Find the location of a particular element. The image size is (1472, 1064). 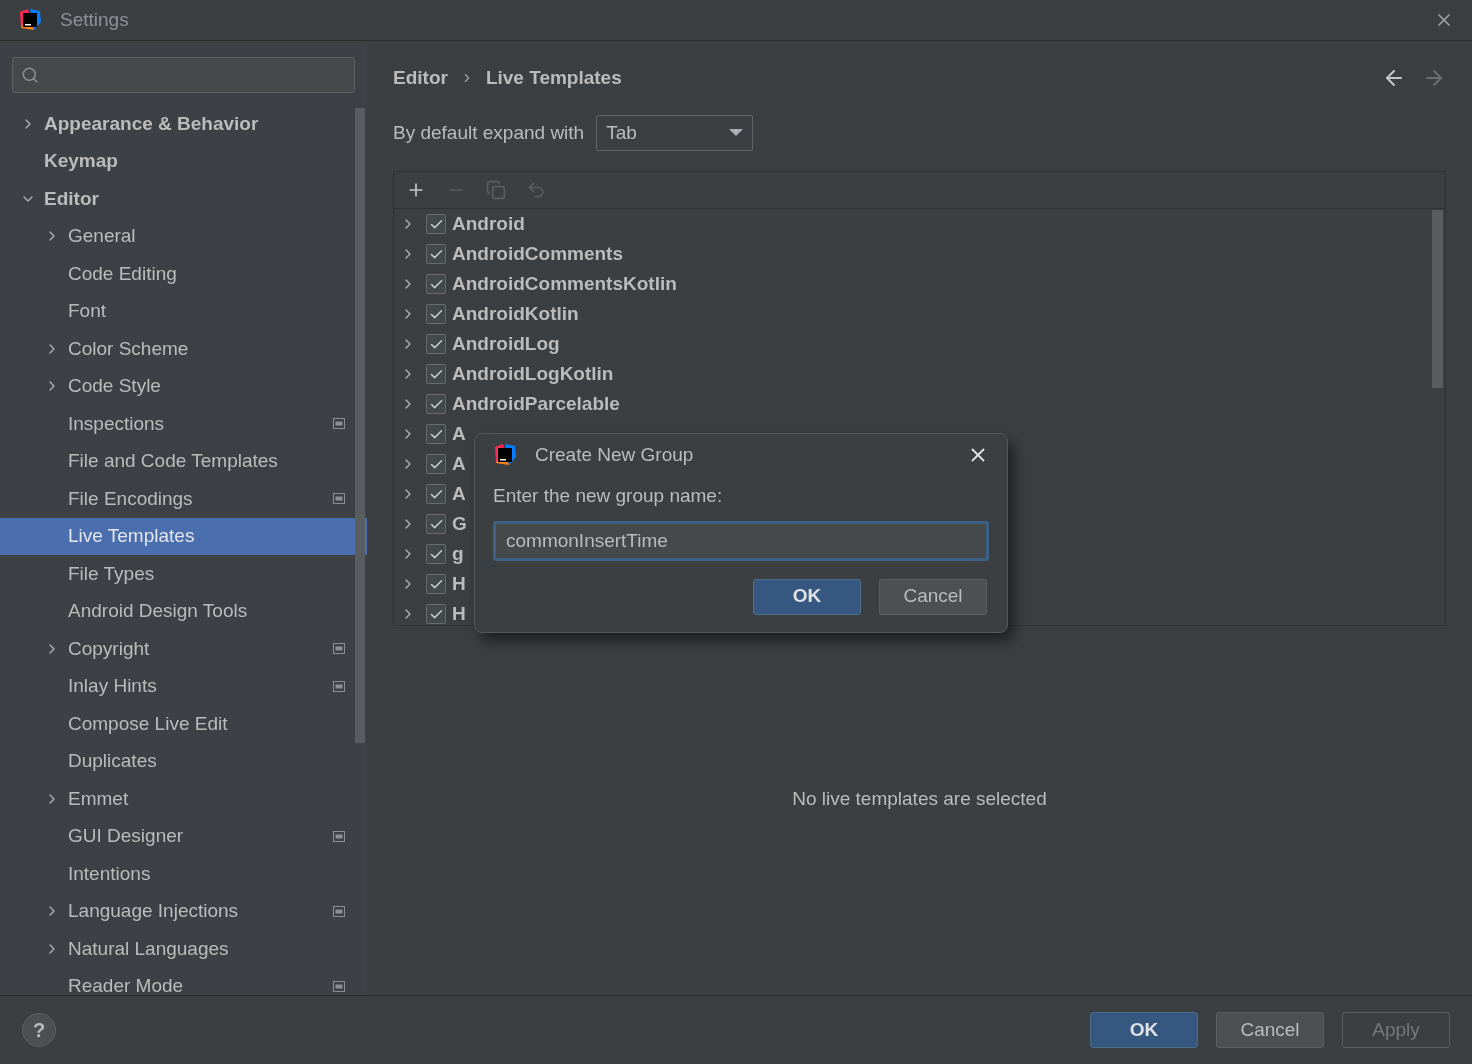

search-field is located at coordinates (183, 75).